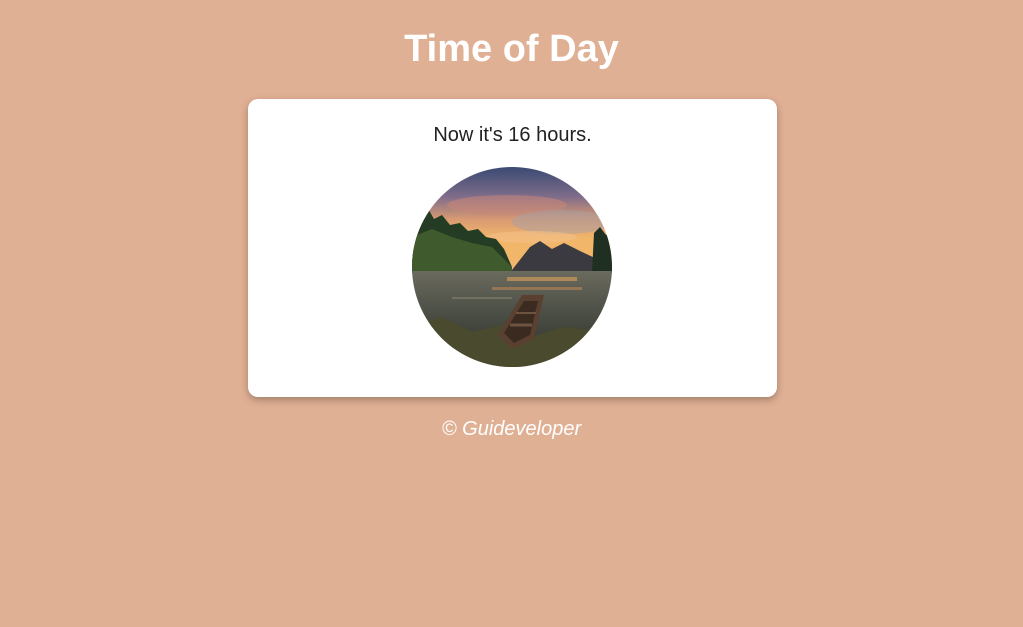 This screenshot has width=1023, height=627. Describe the element at coordinates (512, 267) in the screenshot. I see `time-of-day-image` at that location.